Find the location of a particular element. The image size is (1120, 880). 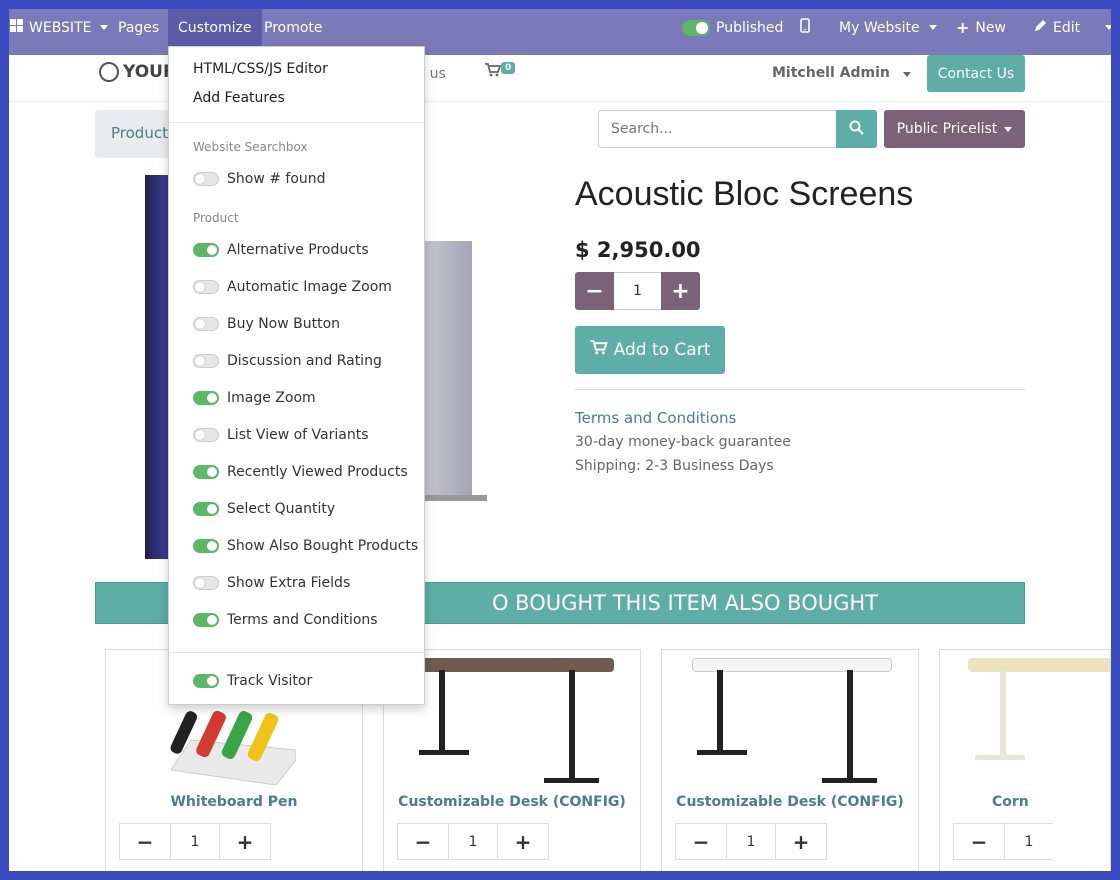

quantity-input: 1 is located at coordinates (637, 291).